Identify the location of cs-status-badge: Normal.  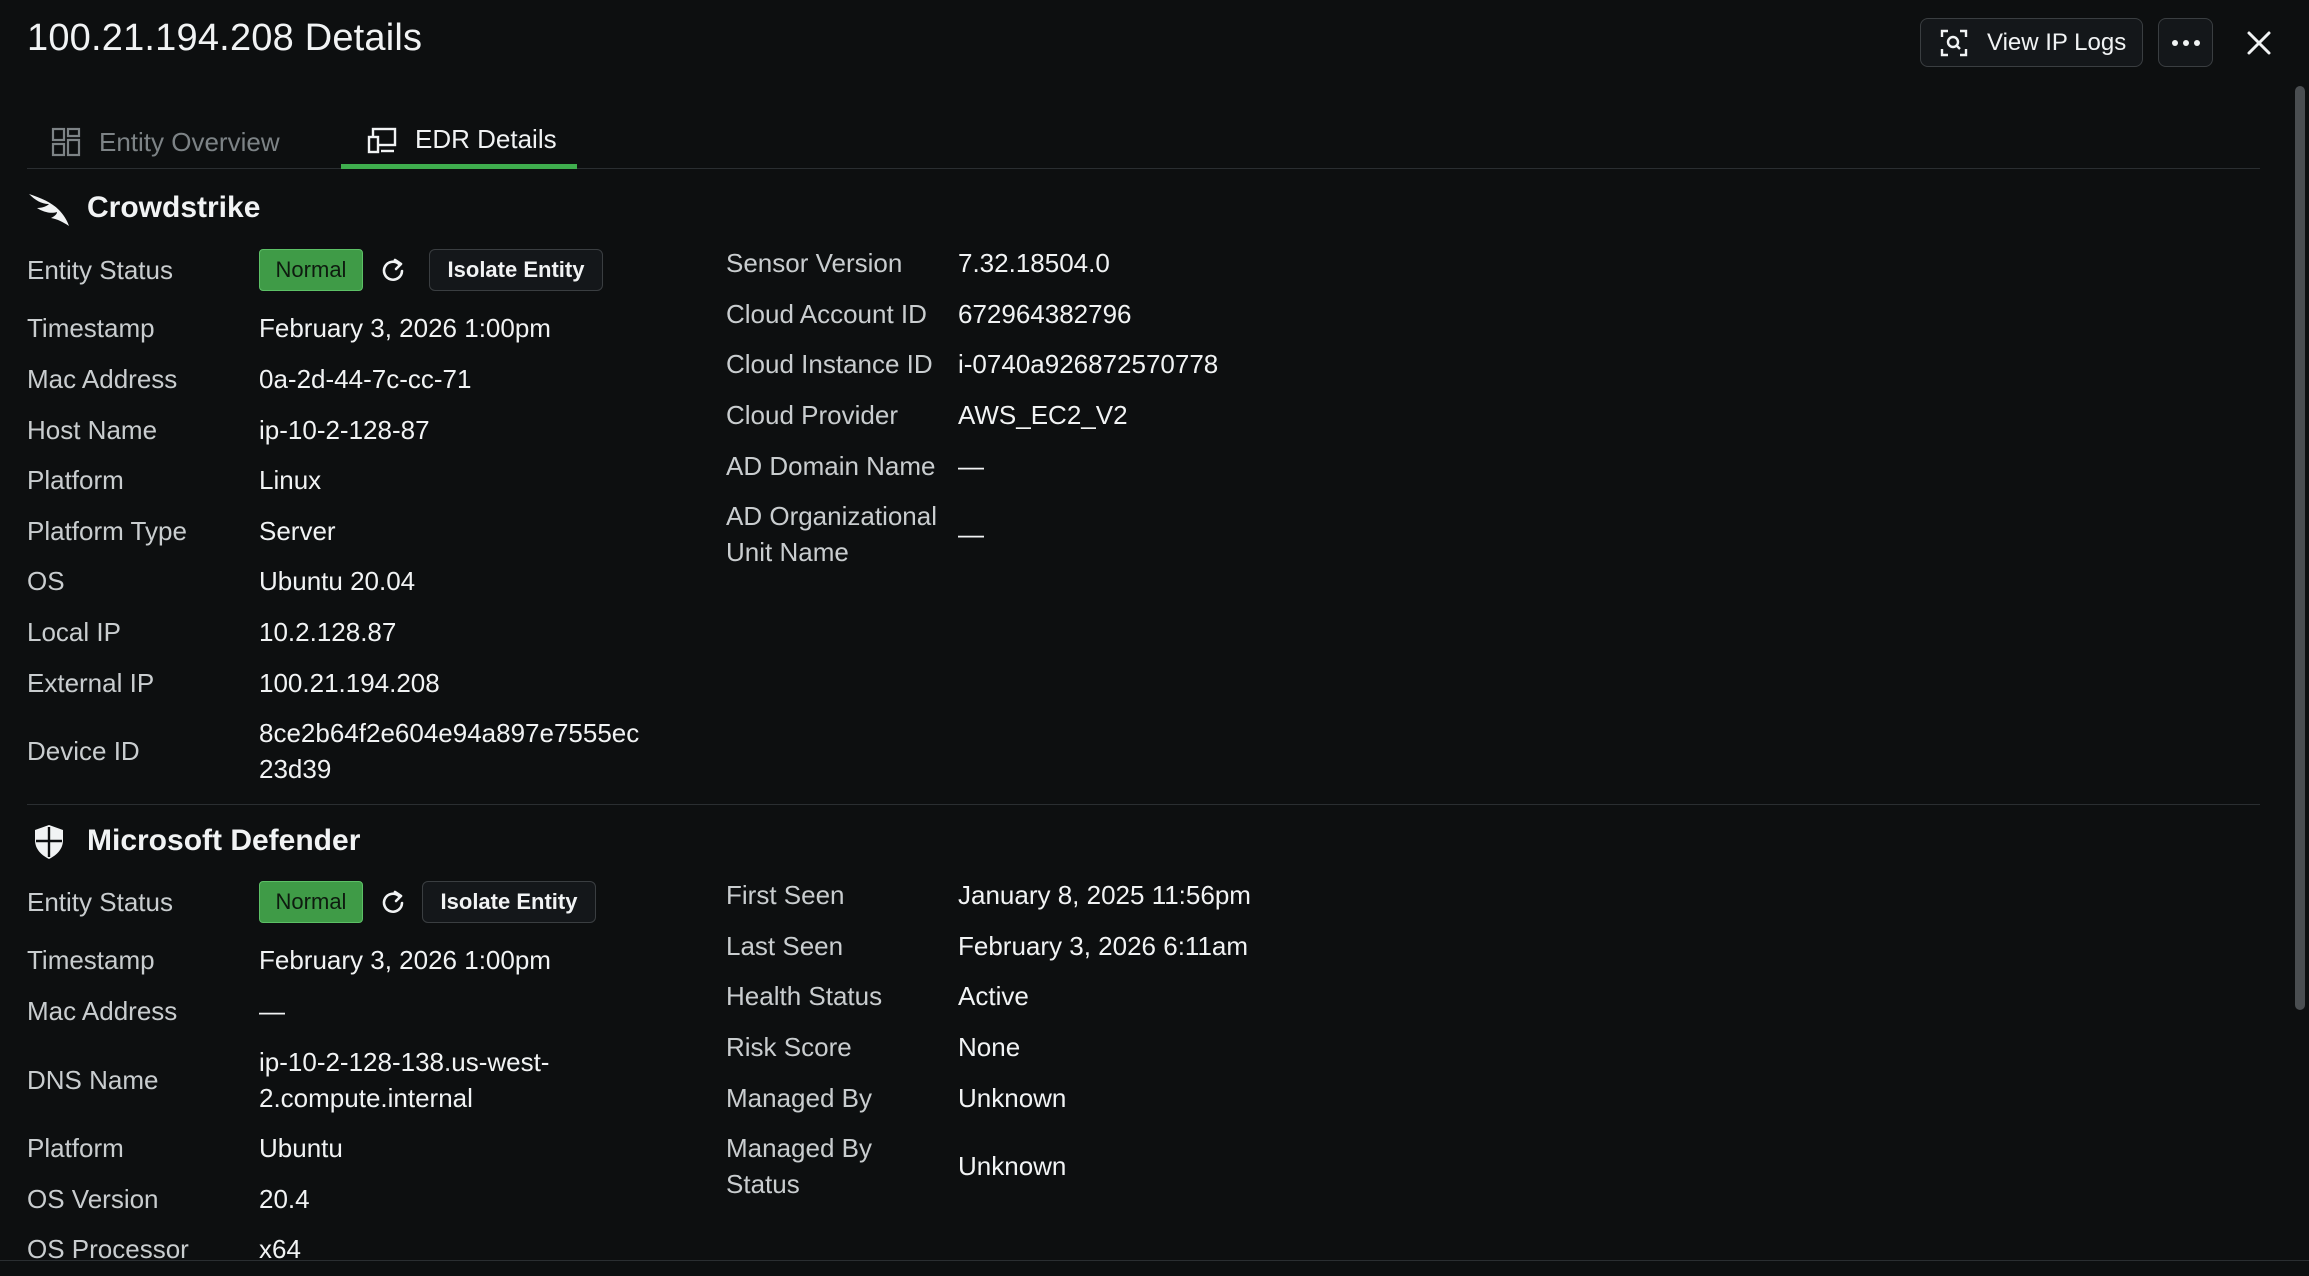
(311, 270).